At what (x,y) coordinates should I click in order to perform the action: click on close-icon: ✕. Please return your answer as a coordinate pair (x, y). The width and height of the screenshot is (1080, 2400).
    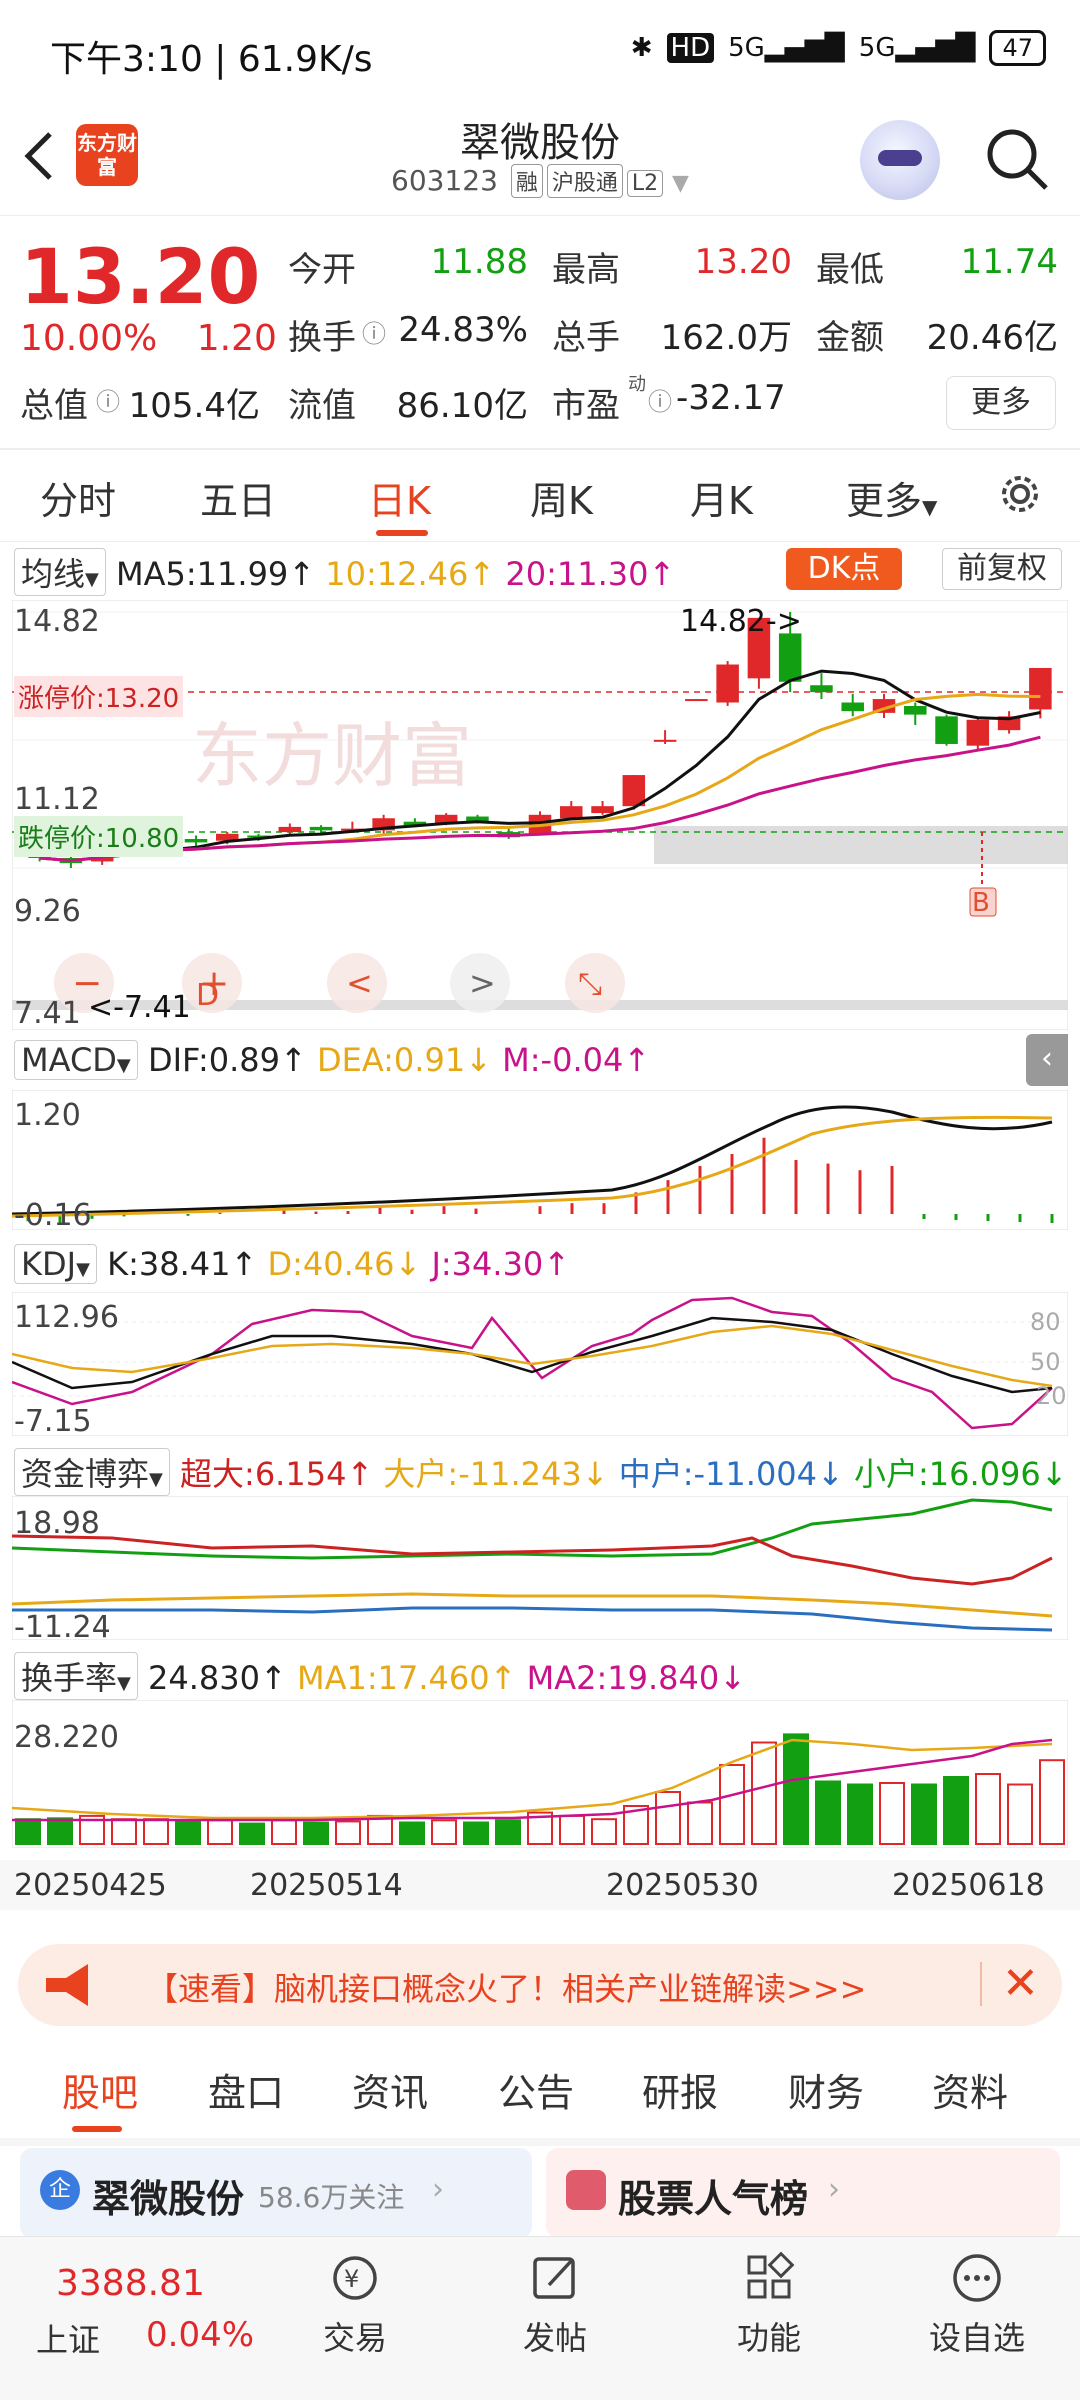
    Looking at the image, I should click on (1020, 1983).